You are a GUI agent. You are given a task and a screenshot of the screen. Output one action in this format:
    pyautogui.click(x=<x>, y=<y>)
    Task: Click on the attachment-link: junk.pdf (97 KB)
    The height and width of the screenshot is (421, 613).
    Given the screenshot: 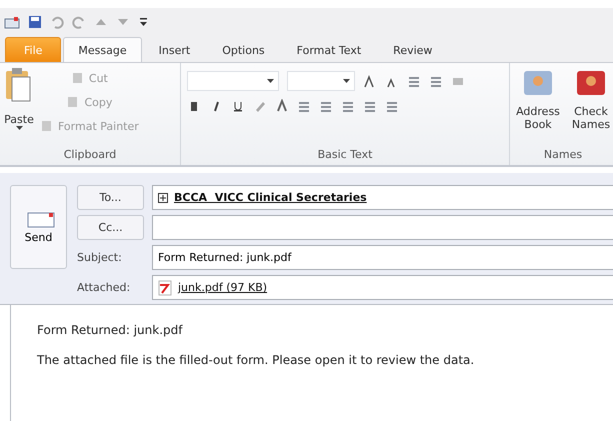 What is the action you would take?
    pyautogui.click(x=223, y=287)
    